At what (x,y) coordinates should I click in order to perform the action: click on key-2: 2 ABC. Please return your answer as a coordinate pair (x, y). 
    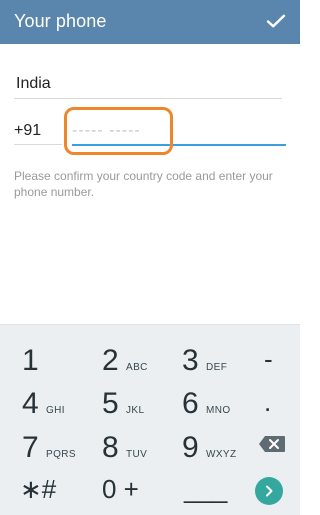
    Looking at the image, I should click on (137, 359).